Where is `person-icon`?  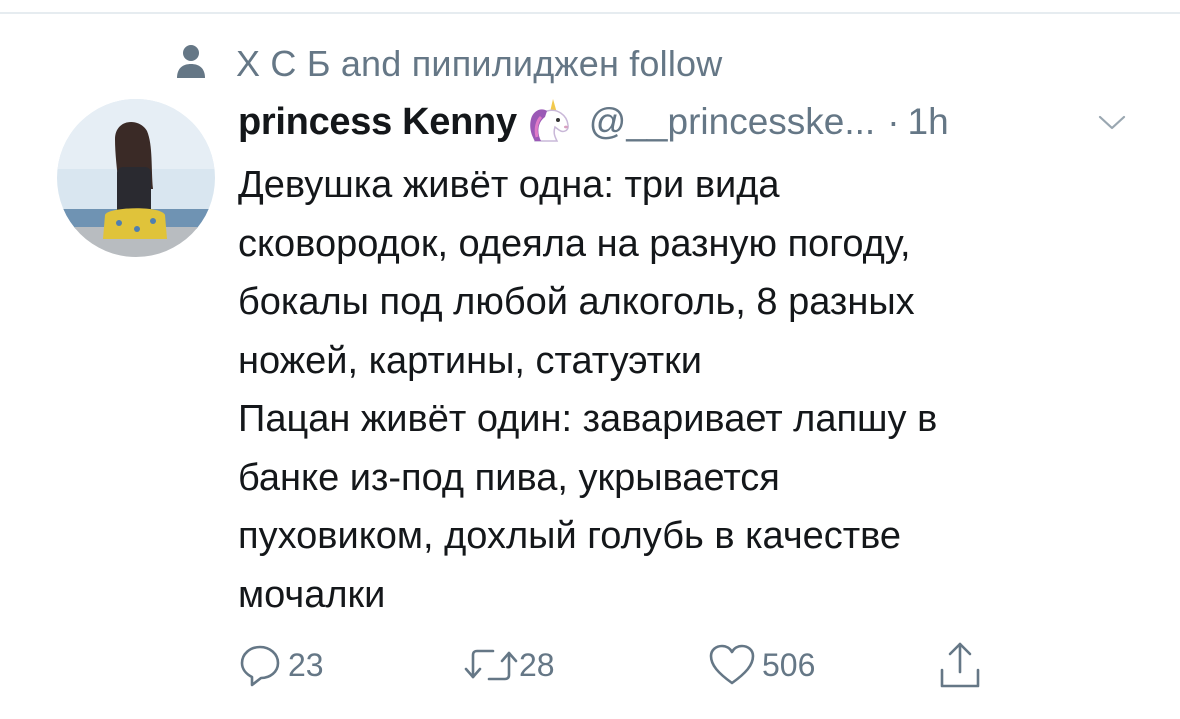 person-icon is located at coordinates (206, 64).